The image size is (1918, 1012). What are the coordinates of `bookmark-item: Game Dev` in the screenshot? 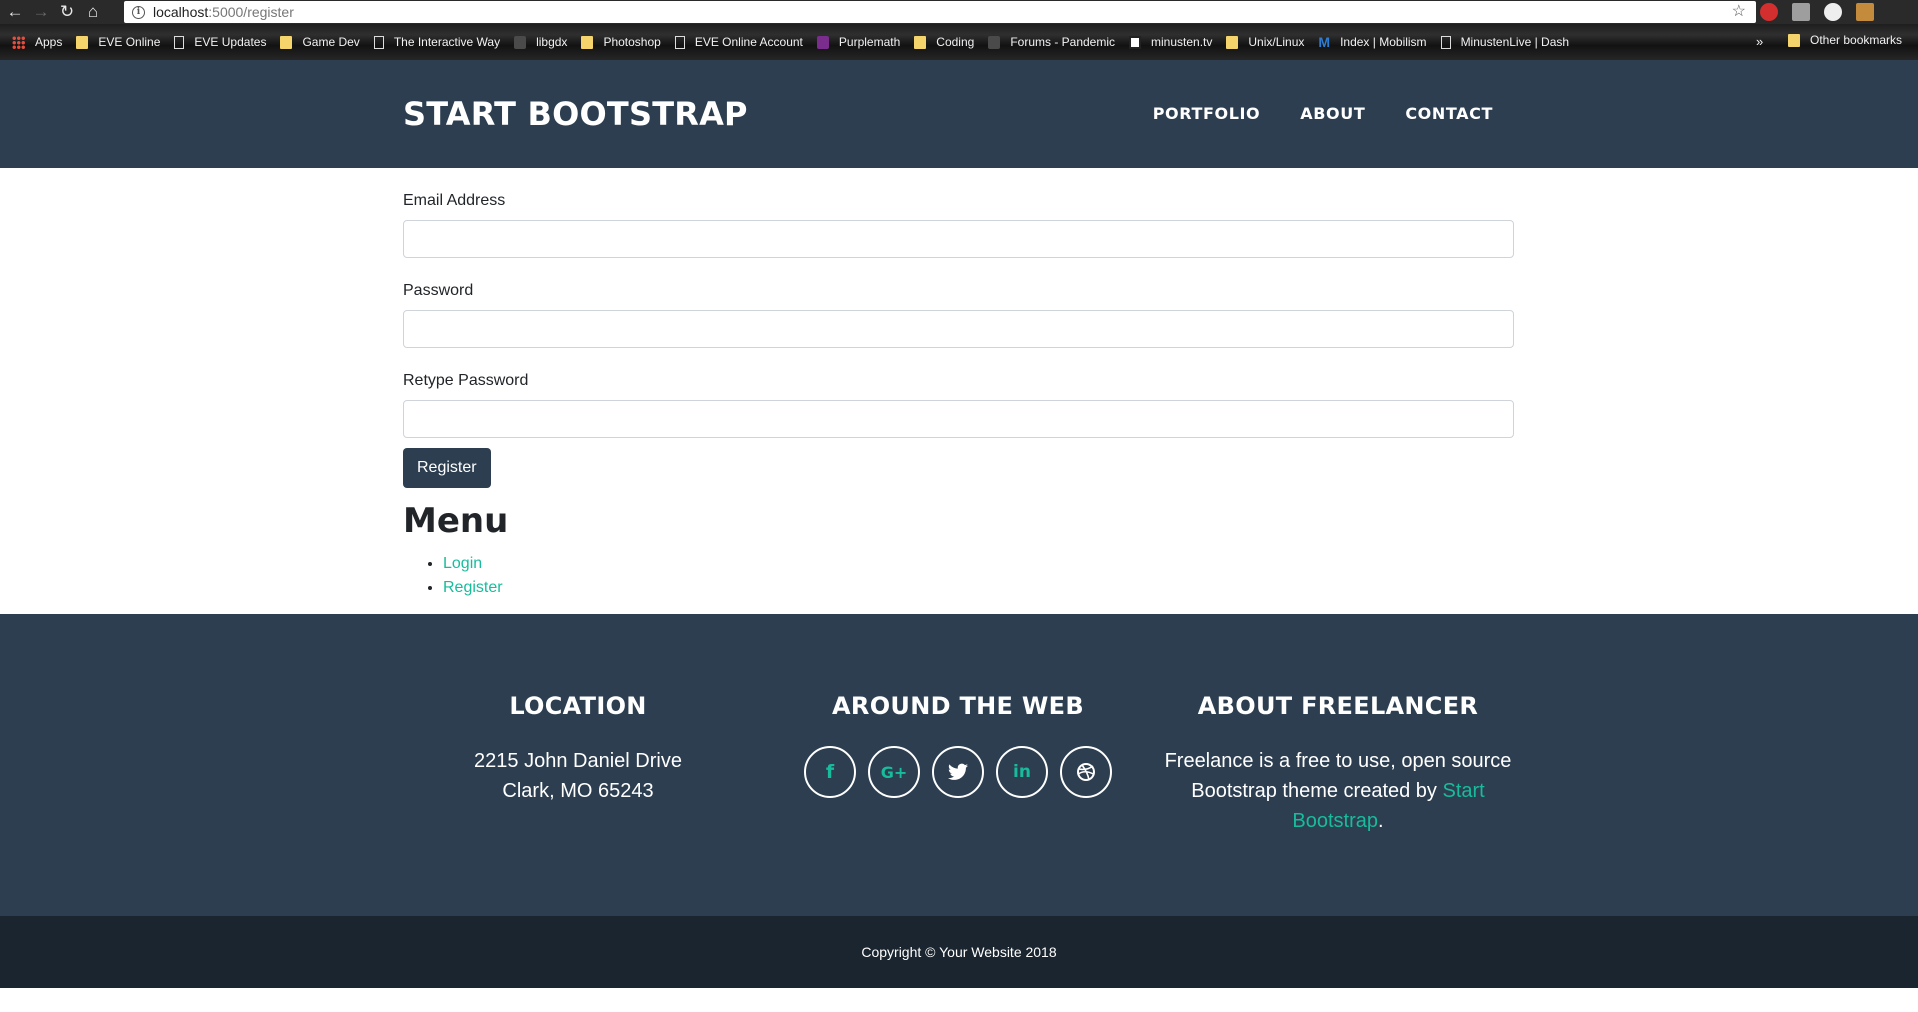 It's located at (320, 42).